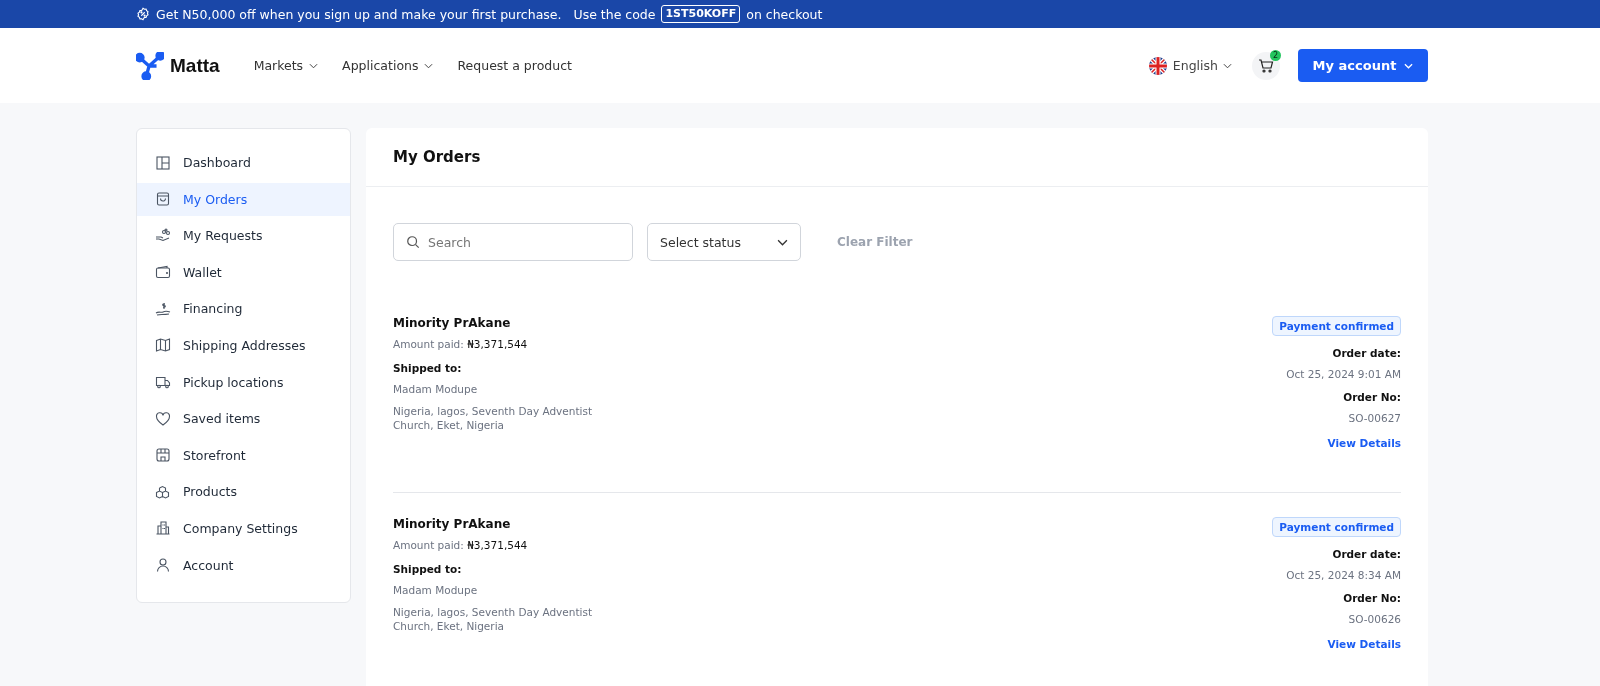 This screenshot has width=1600, height=686. Describe the element at coordinates (1374, 619) in the screenshot. I see `order-number: SO-00626` at that location.